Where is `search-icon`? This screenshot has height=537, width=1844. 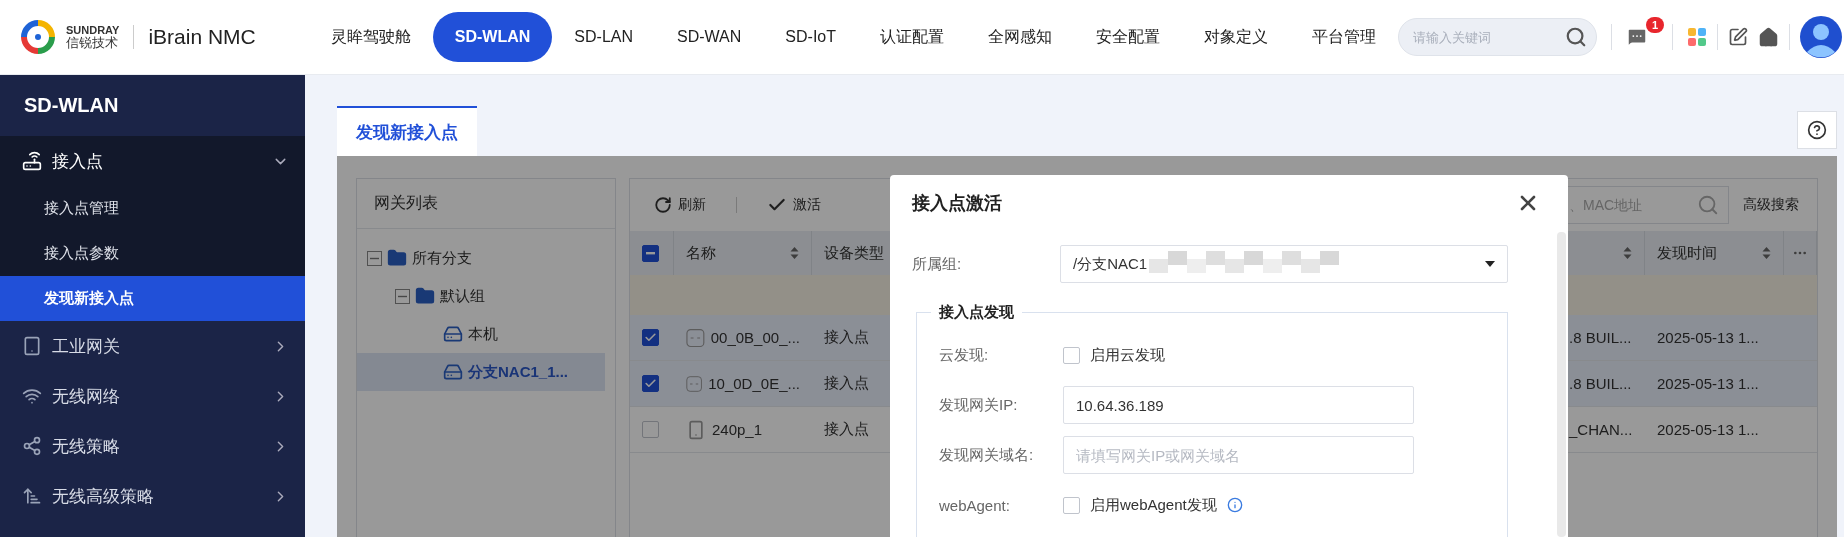
search-icon is located at coordinates (1576, 37).